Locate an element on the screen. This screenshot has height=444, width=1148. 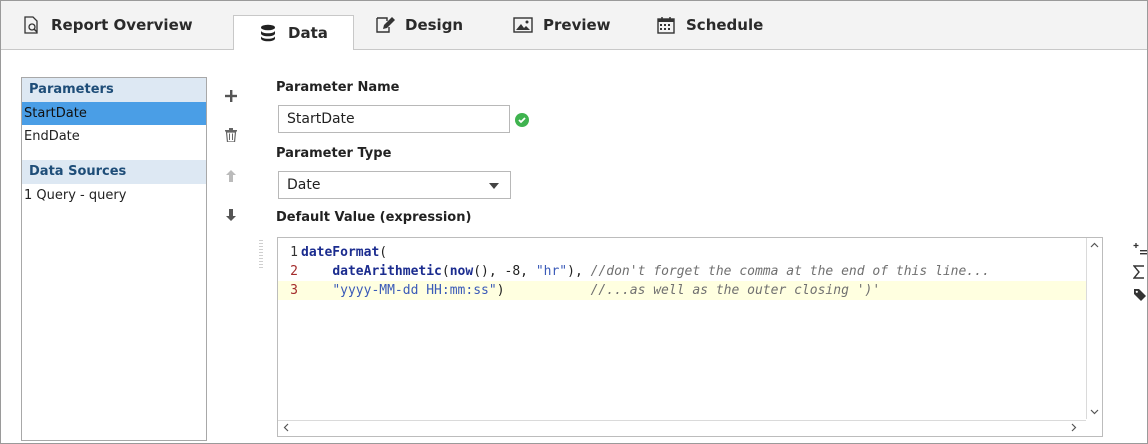
preview-icon is located at coordinates (523, 25).